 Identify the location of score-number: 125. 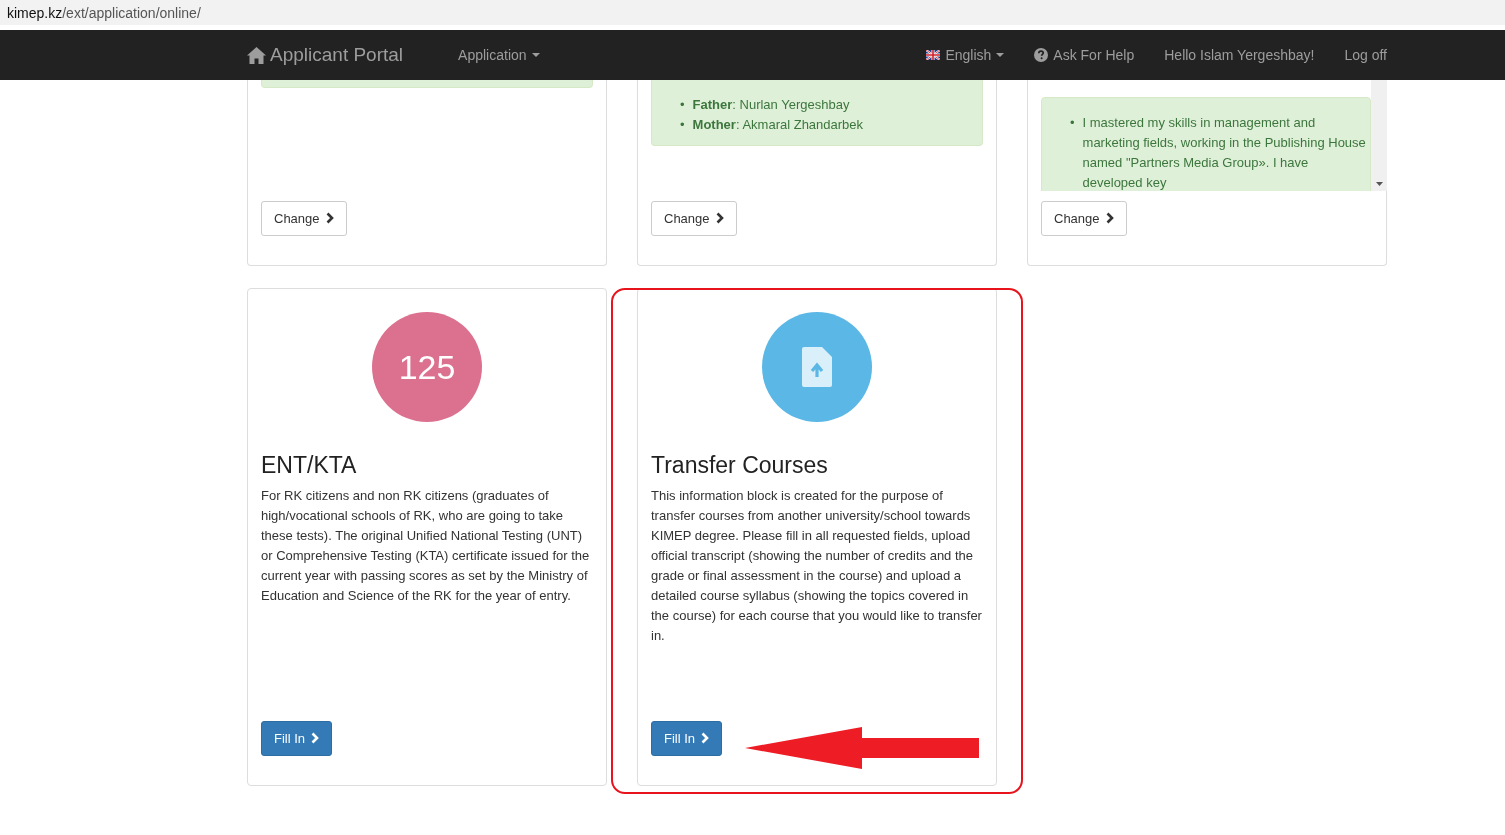
(427, 367).